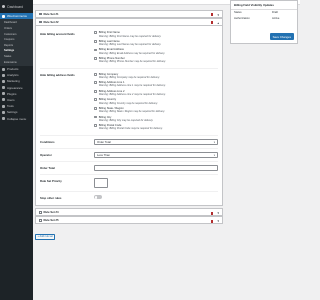 This screenshot has height=300, width=320. I want to click on conditions-label: Conditions, so click(47, 142).